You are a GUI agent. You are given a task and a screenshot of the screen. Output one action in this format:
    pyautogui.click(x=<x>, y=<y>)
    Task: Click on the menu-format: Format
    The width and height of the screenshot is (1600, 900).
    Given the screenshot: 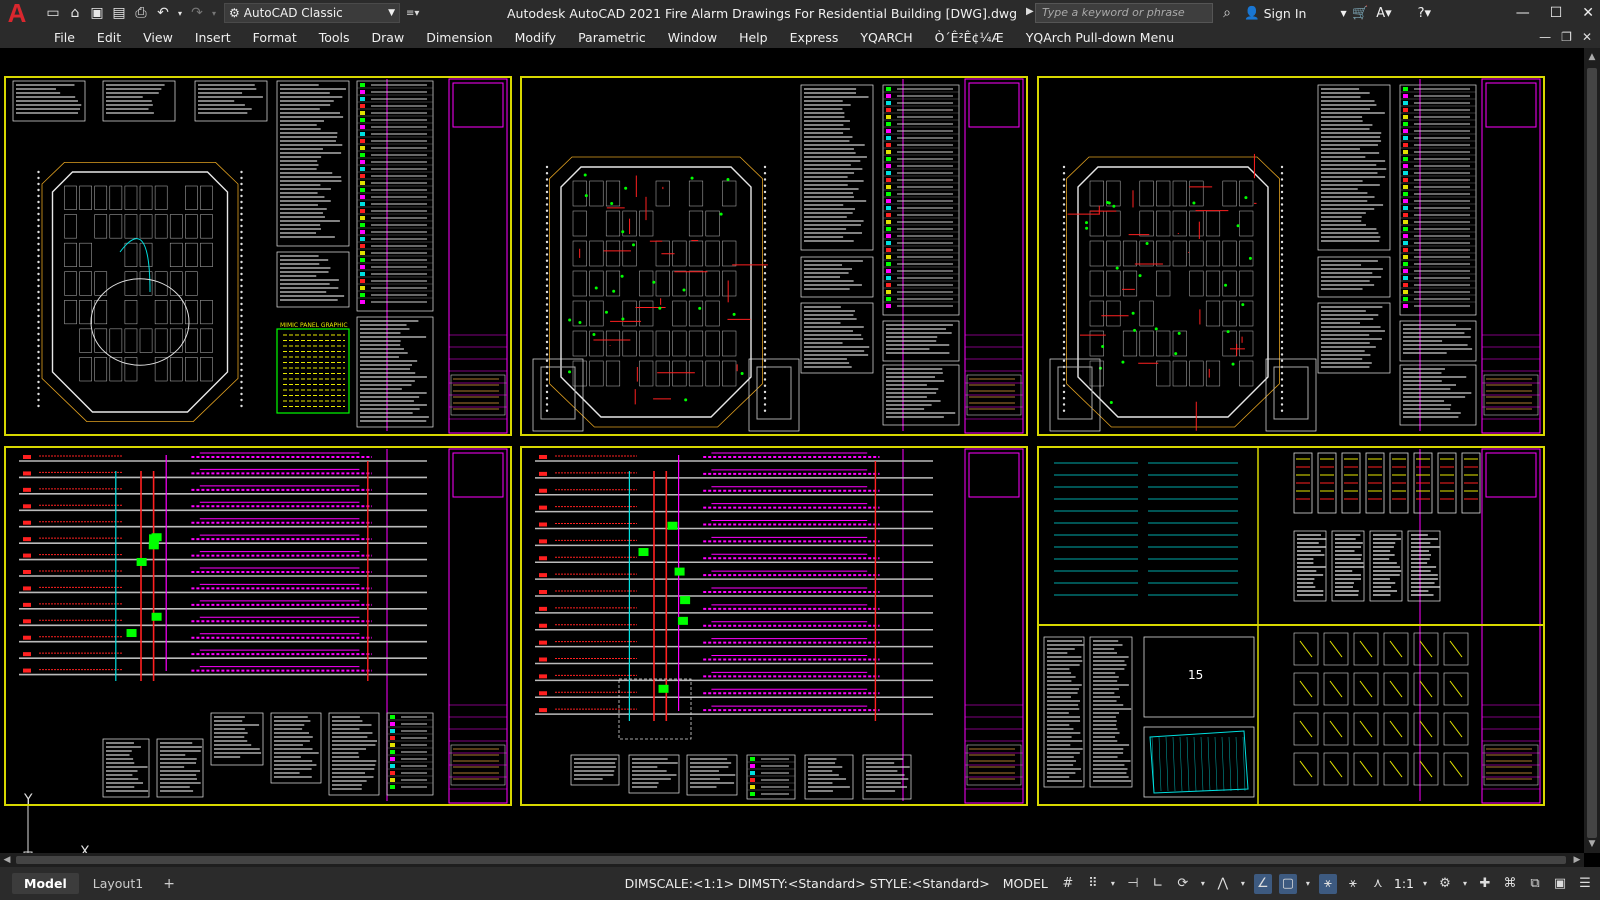 What is the action you would take?
    pyautogui.click(x=275, y=37)
    